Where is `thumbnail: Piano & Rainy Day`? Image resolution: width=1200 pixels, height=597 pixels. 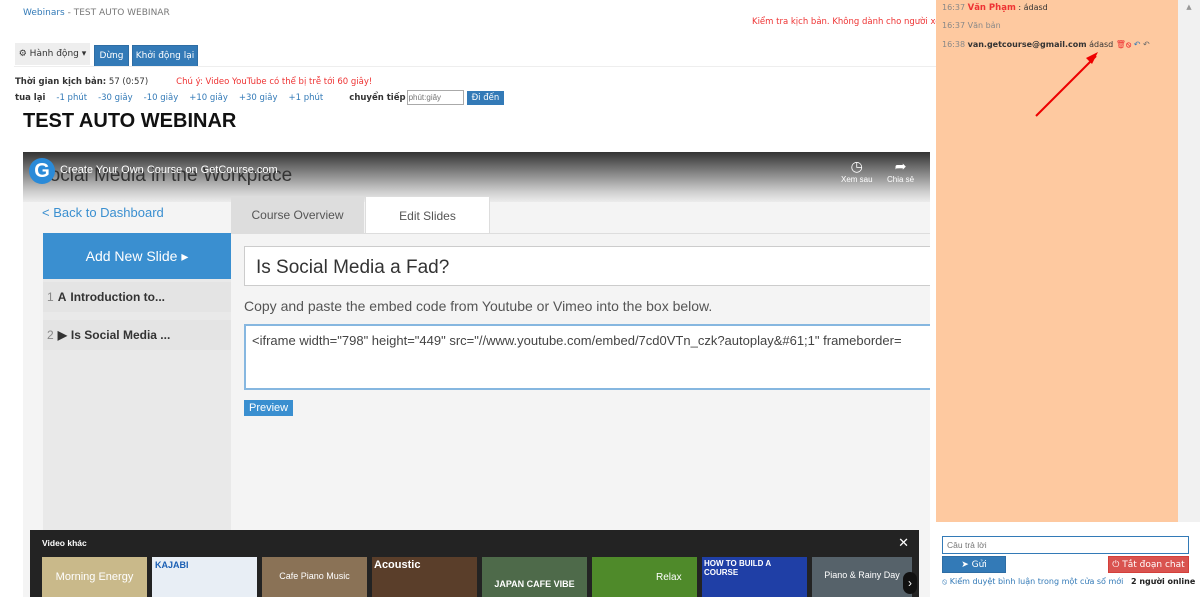 thumbnail: Piano & Rainy Day is located at coordinates (862, 577).